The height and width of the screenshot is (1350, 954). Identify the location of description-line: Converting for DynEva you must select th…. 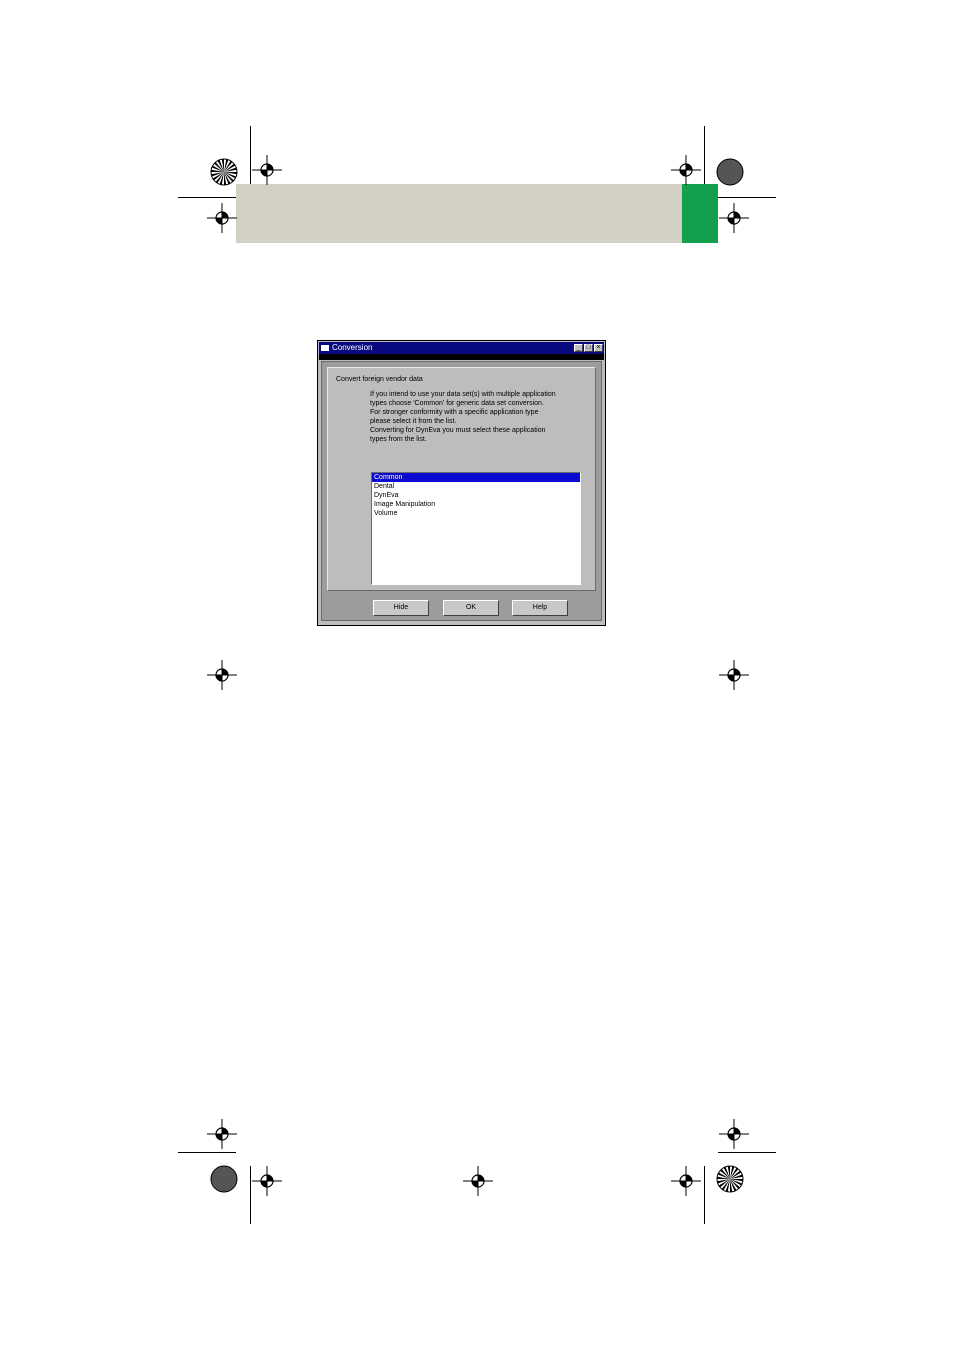
(458, 430).